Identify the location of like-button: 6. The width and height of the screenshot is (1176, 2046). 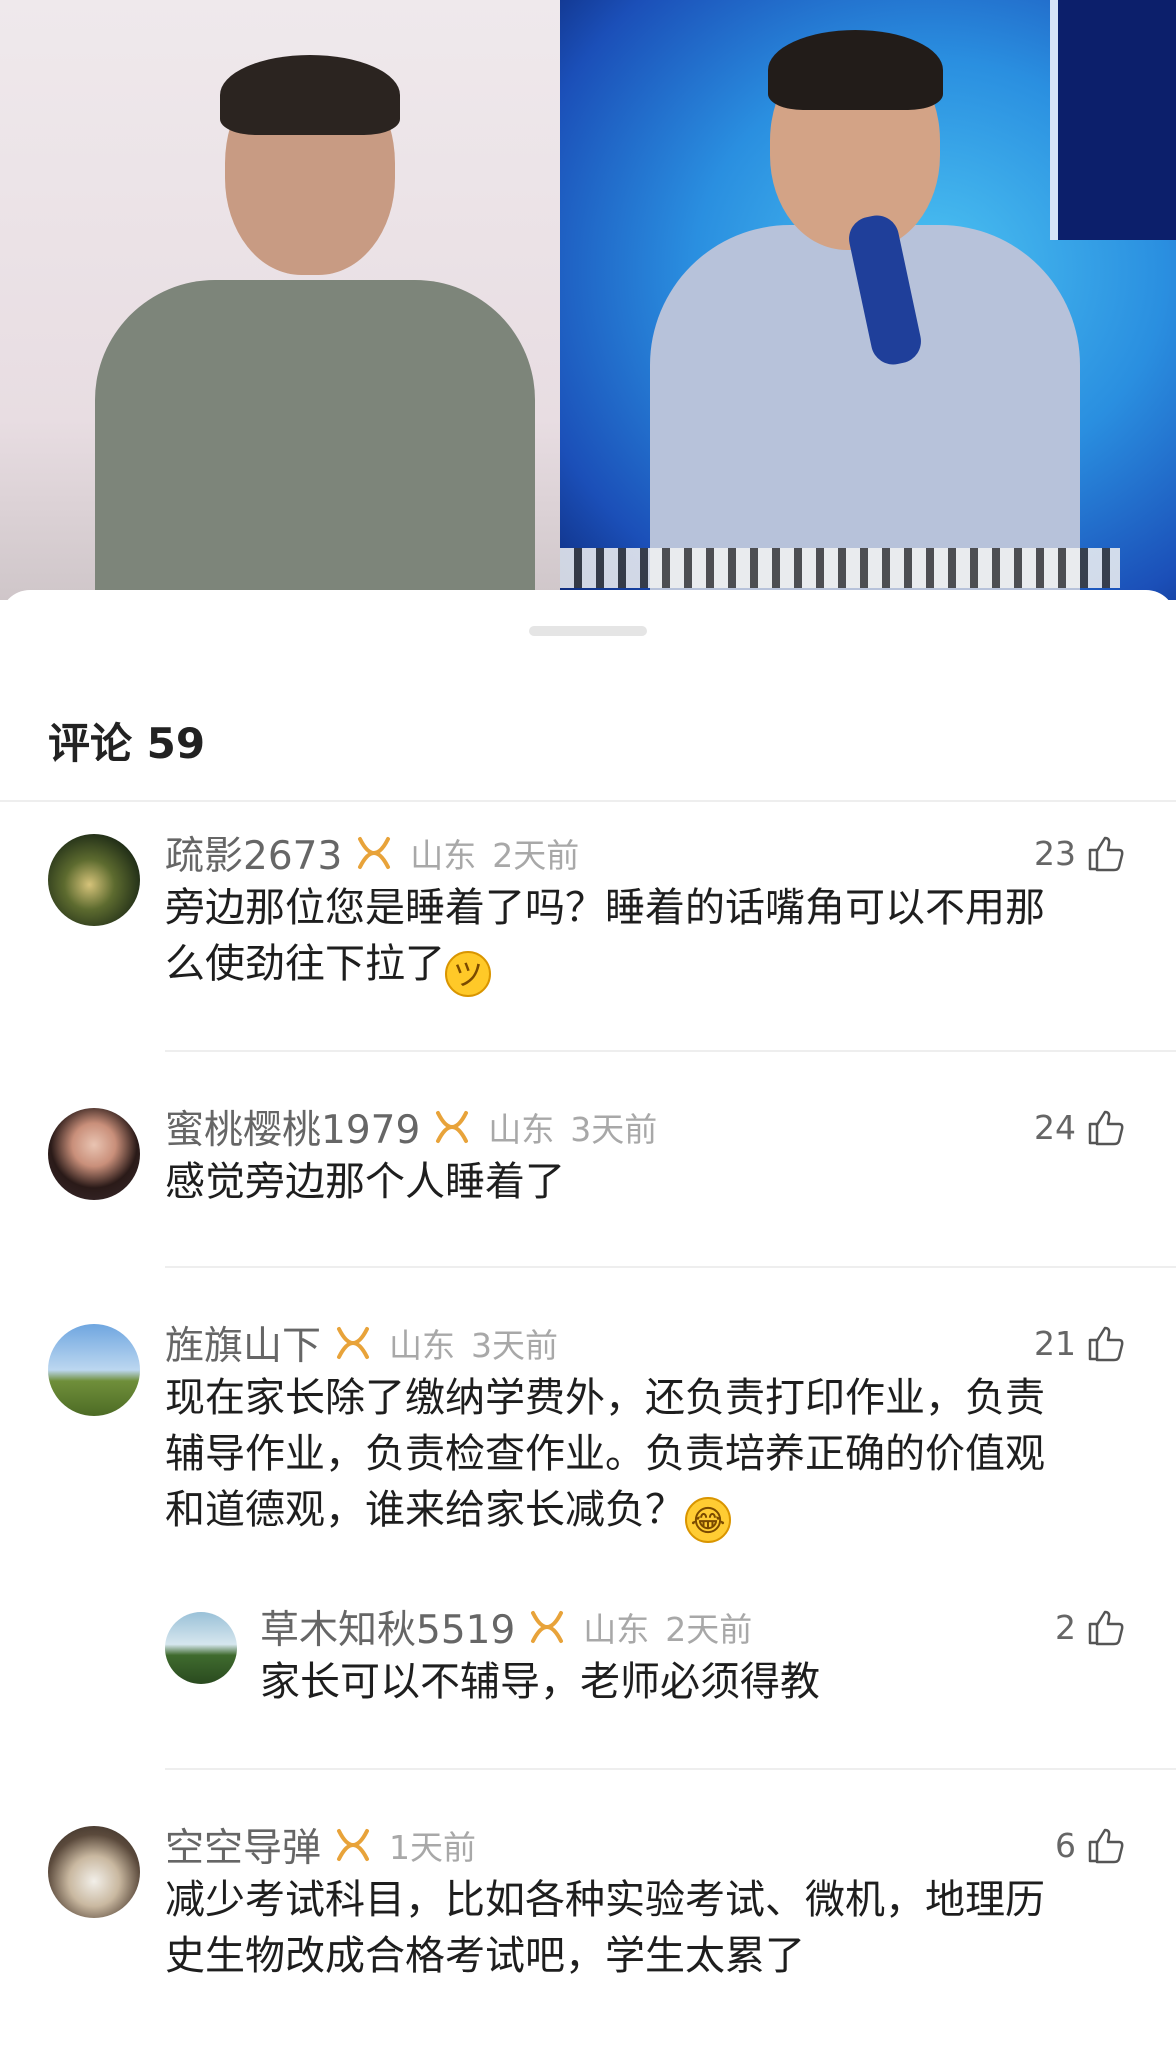
(1090, 1845).